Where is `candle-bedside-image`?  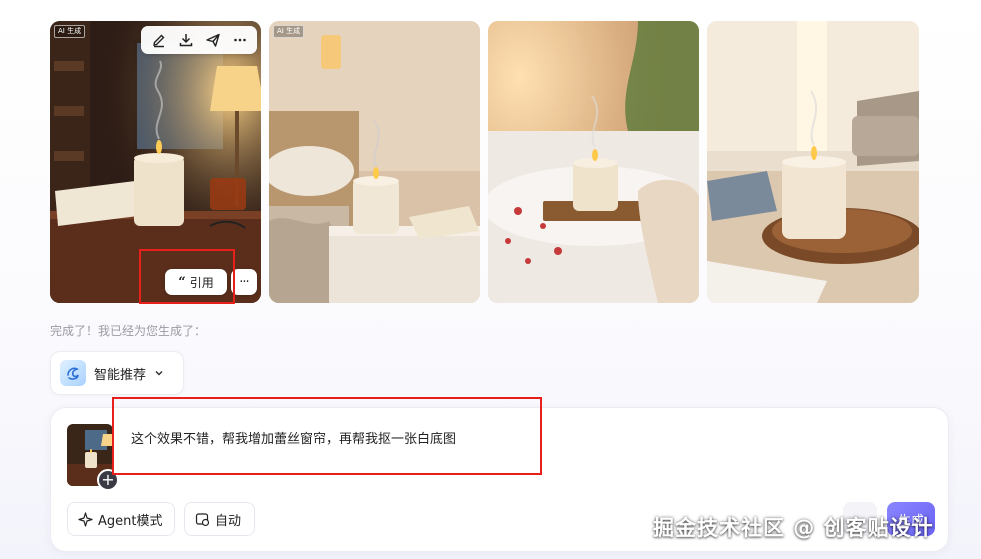
candle-bedside-image is located at coordinates (374, 162).